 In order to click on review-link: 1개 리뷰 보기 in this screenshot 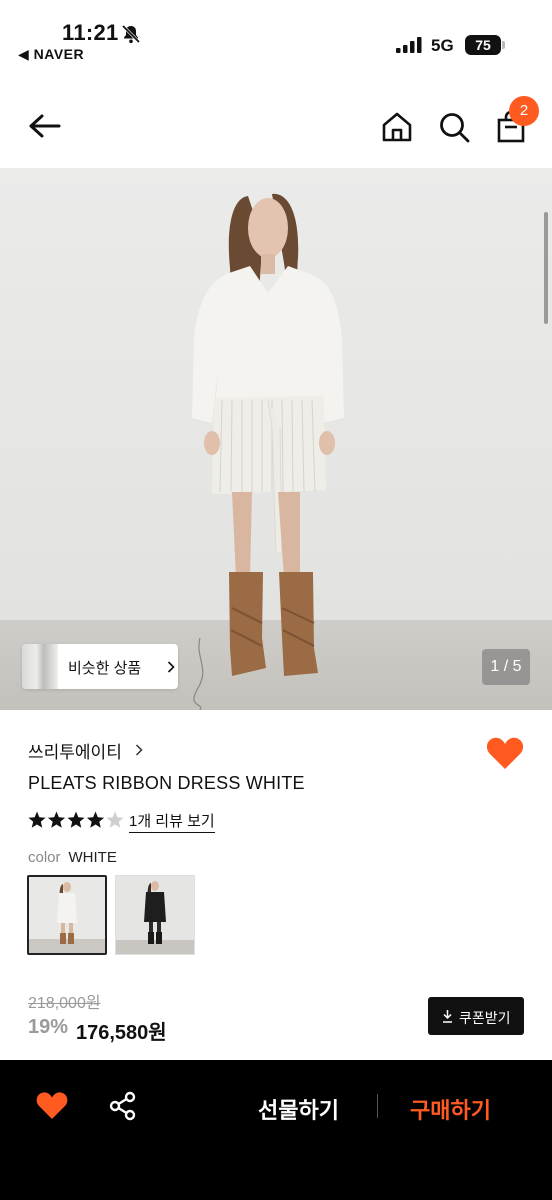, I will do `click(172, 821)`.